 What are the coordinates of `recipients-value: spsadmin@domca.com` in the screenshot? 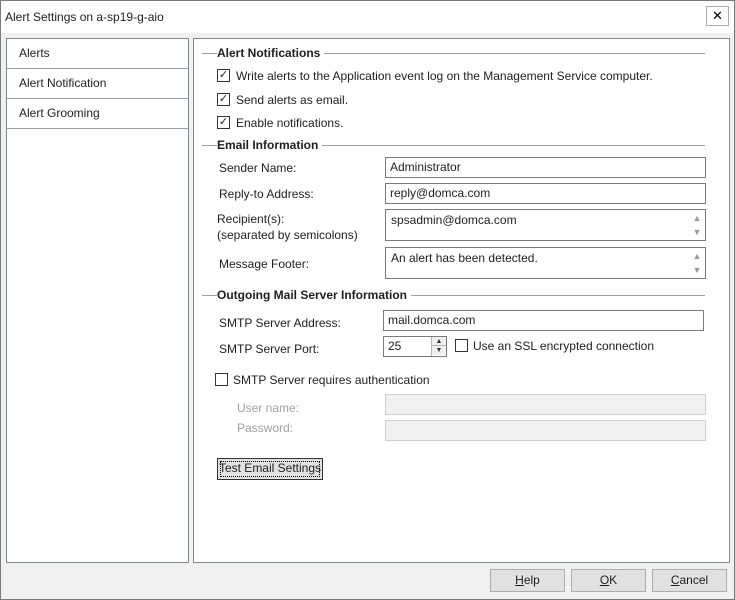 It's located at (454, 220).